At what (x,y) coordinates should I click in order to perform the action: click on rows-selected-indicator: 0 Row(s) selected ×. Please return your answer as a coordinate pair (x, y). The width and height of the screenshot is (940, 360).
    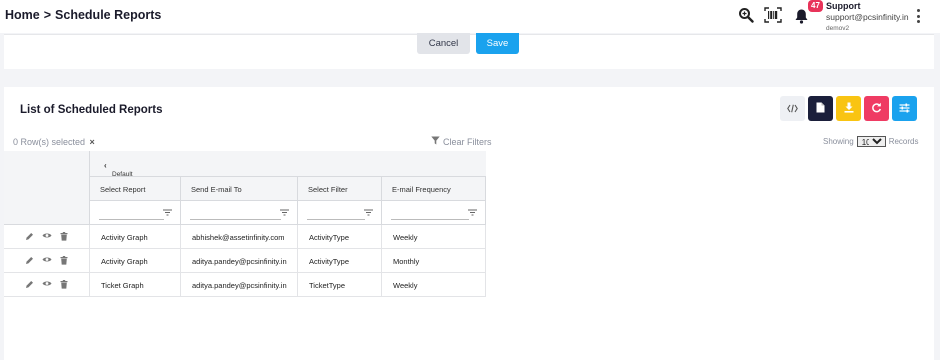
    Looking at the image, I should click on (54, 142).